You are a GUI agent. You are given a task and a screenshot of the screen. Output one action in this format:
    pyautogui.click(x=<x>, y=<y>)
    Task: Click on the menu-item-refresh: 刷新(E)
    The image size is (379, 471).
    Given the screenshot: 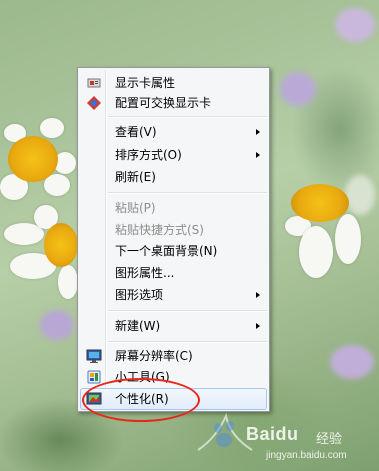 What is the action you would take?
    pyautogui.click(x=173, y=177)
    